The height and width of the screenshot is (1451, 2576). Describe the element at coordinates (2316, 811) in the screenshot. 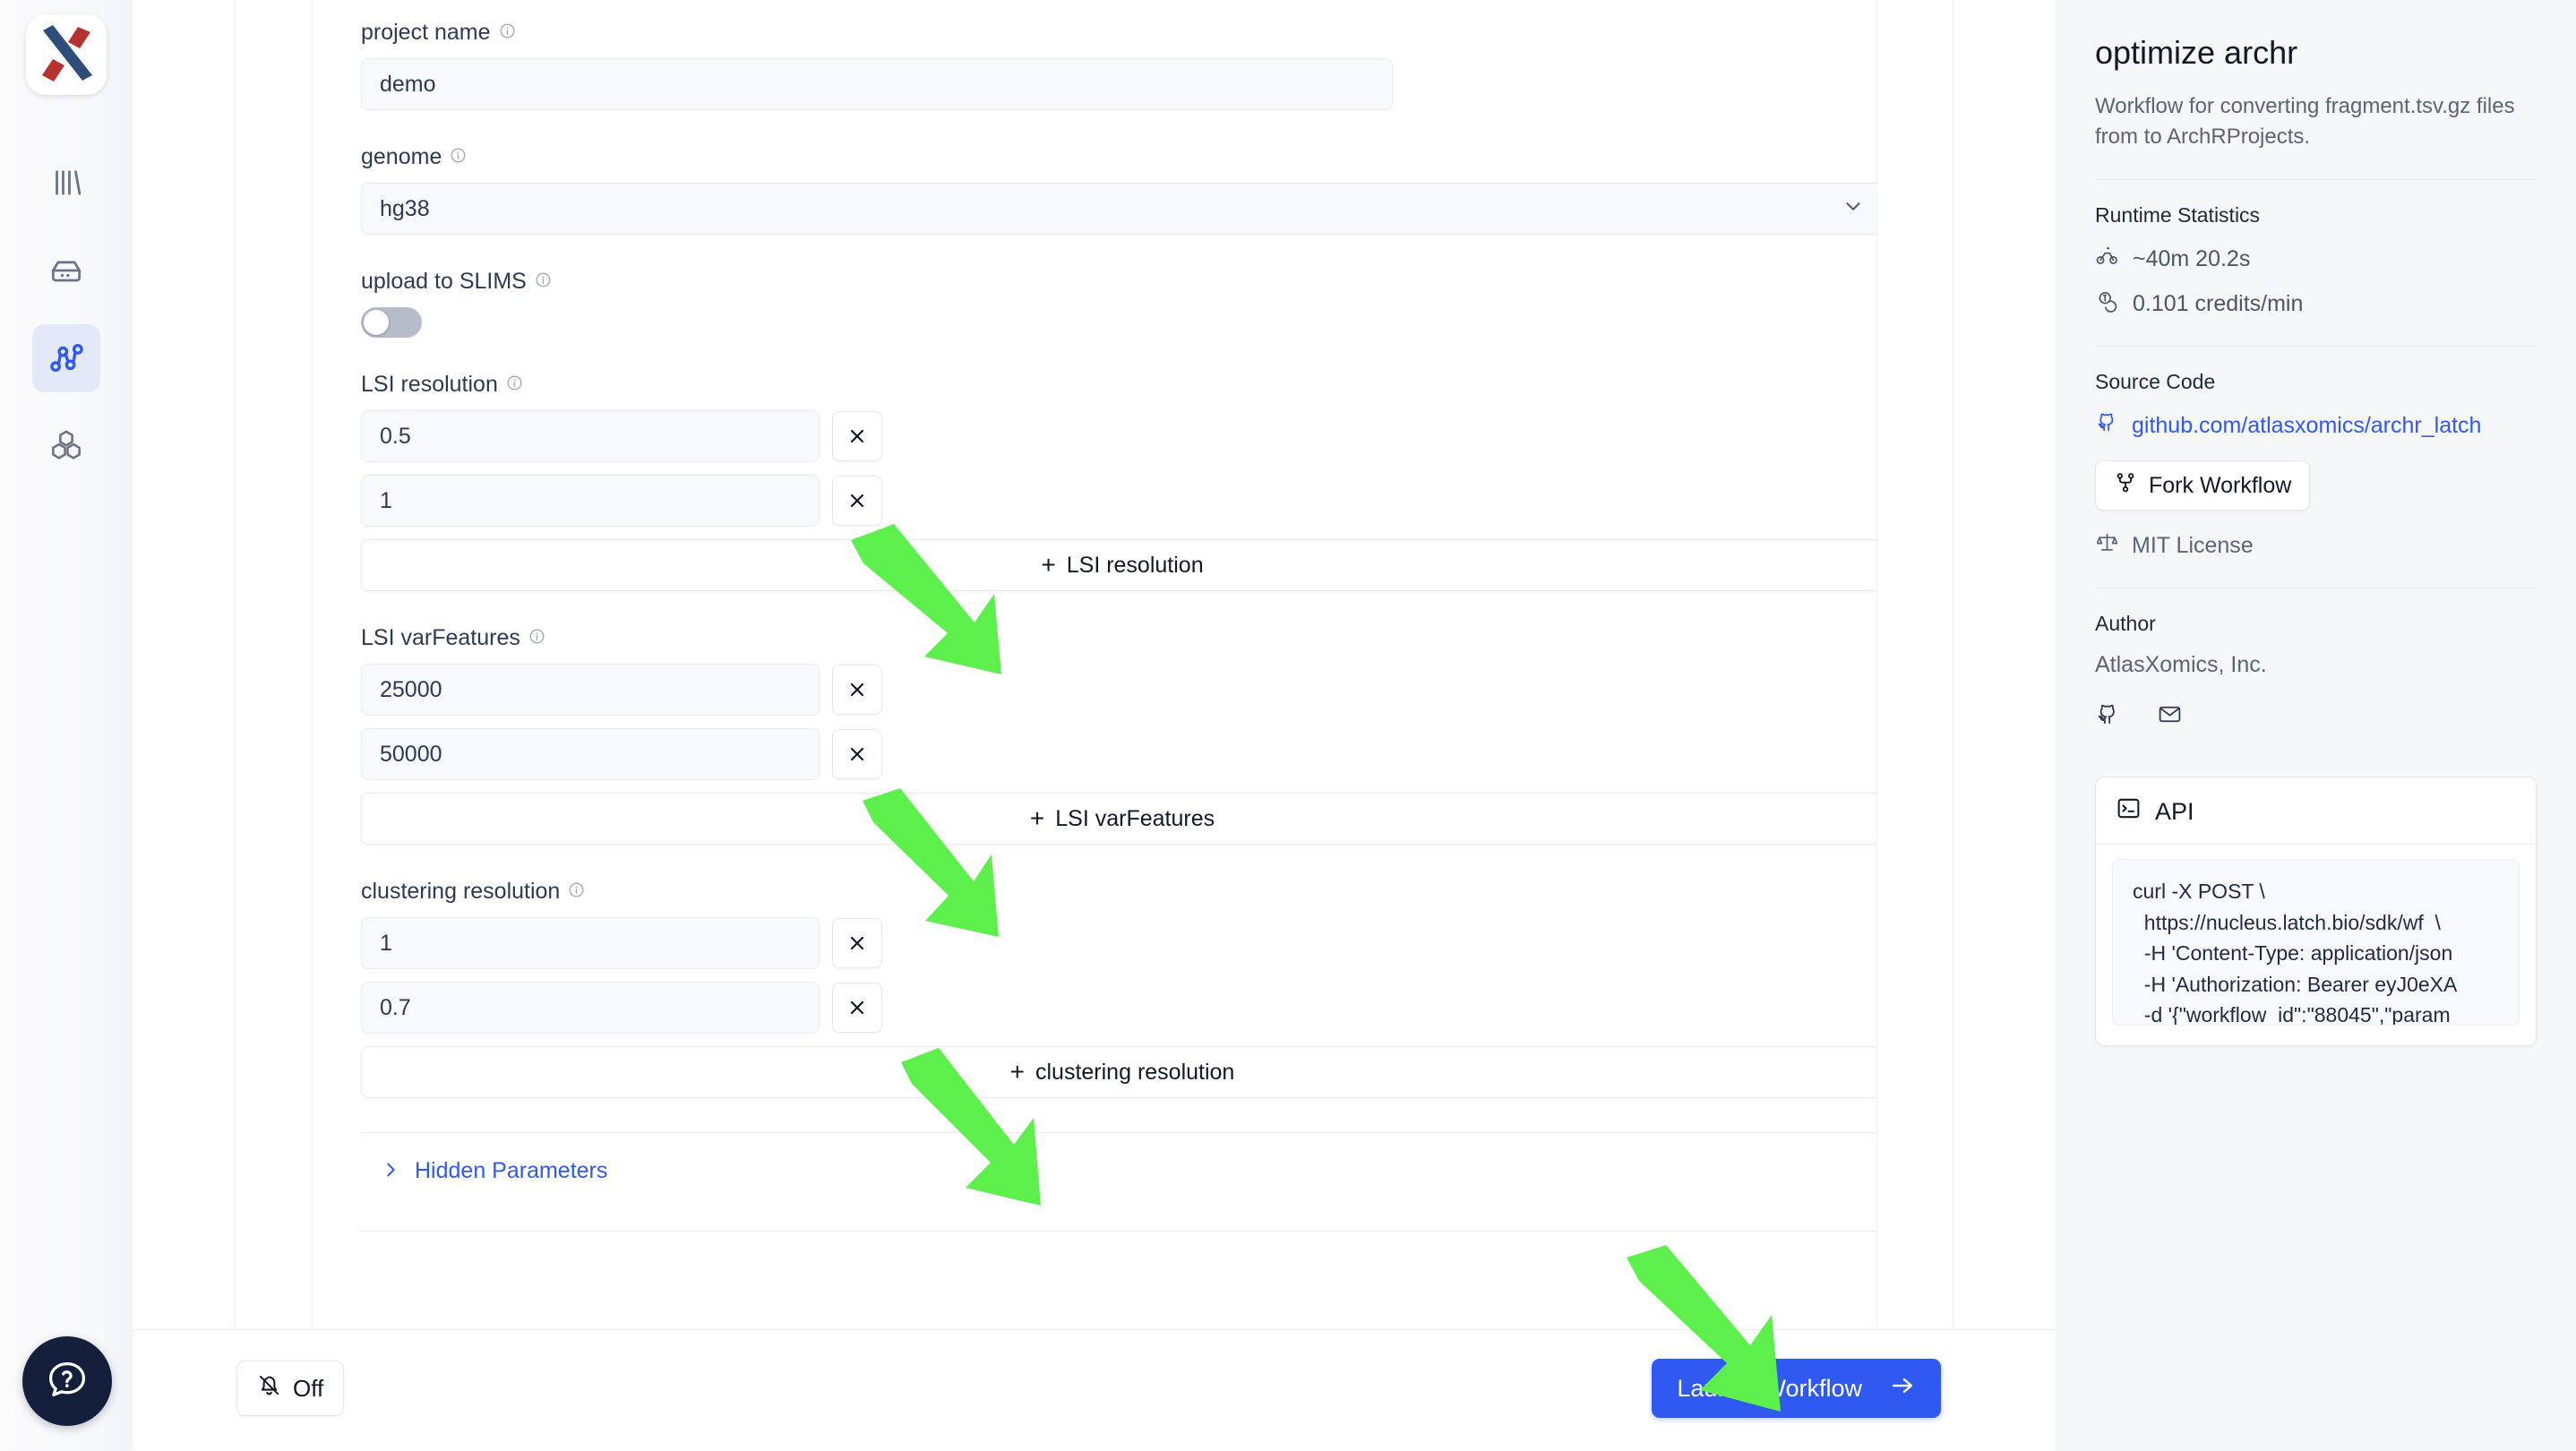

I see `api-card-header: API` at that location.